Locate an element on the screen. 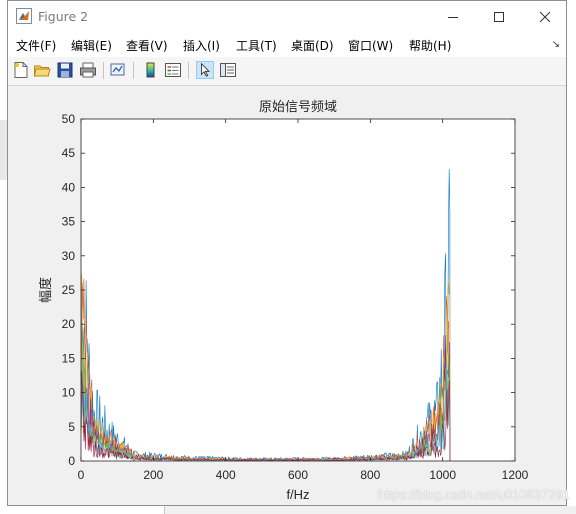  x-tick-label: 200 is located at coordinates (153, 475).